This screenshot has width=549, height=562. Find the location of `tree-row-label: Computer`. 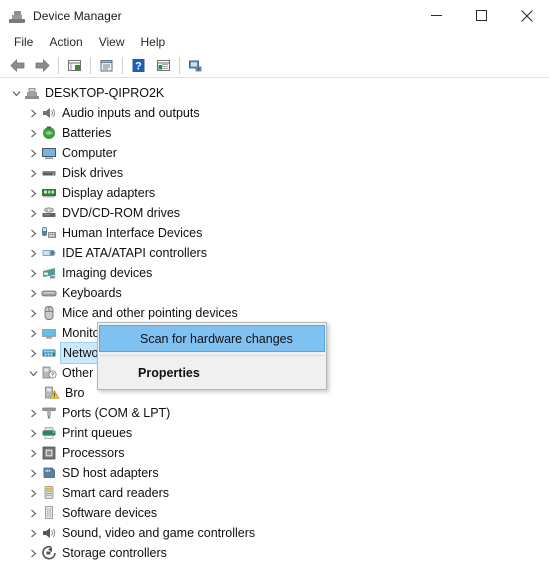

tree-row-label: Computer is located at coordinates (89, 153).